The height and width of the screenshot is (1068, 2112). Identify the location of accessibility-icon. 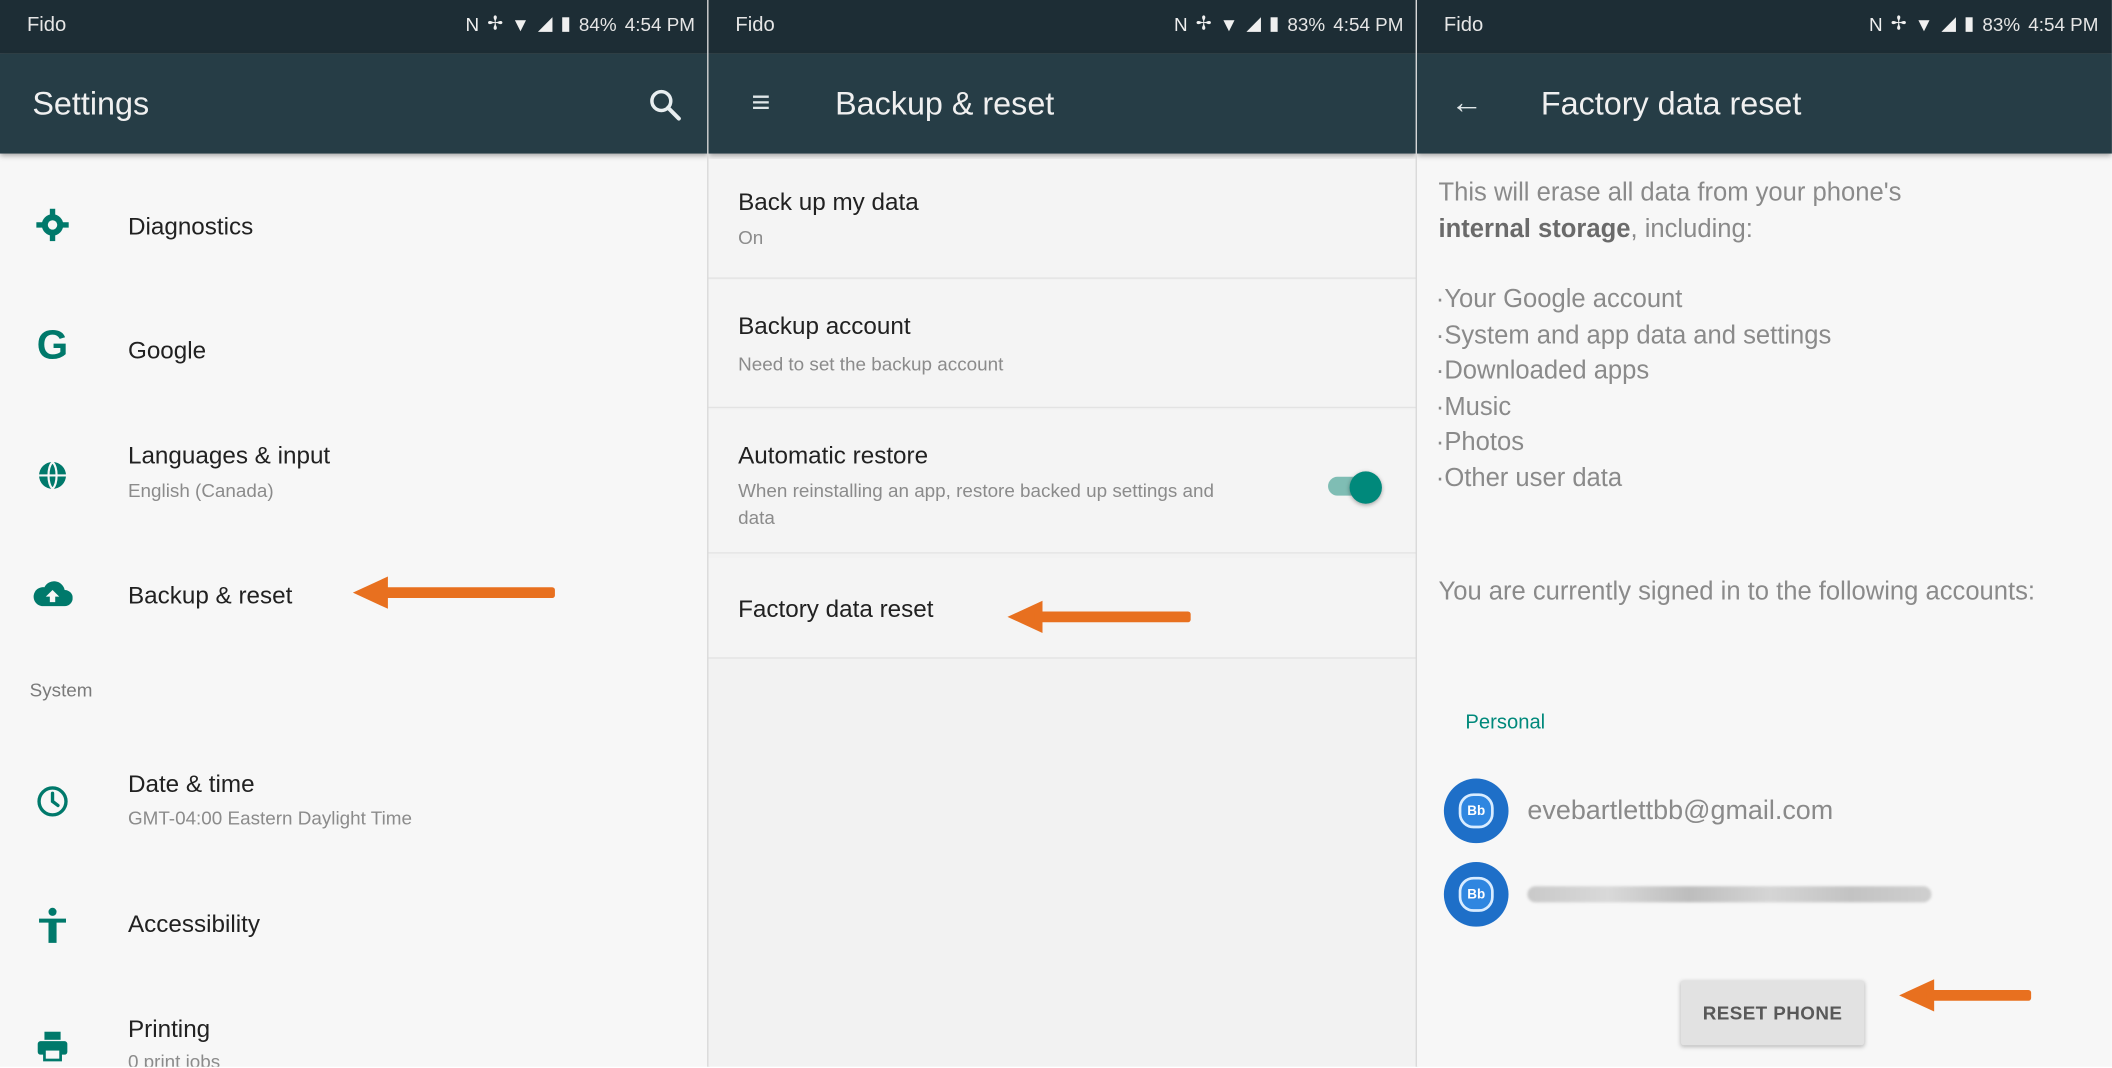
(52, 925).